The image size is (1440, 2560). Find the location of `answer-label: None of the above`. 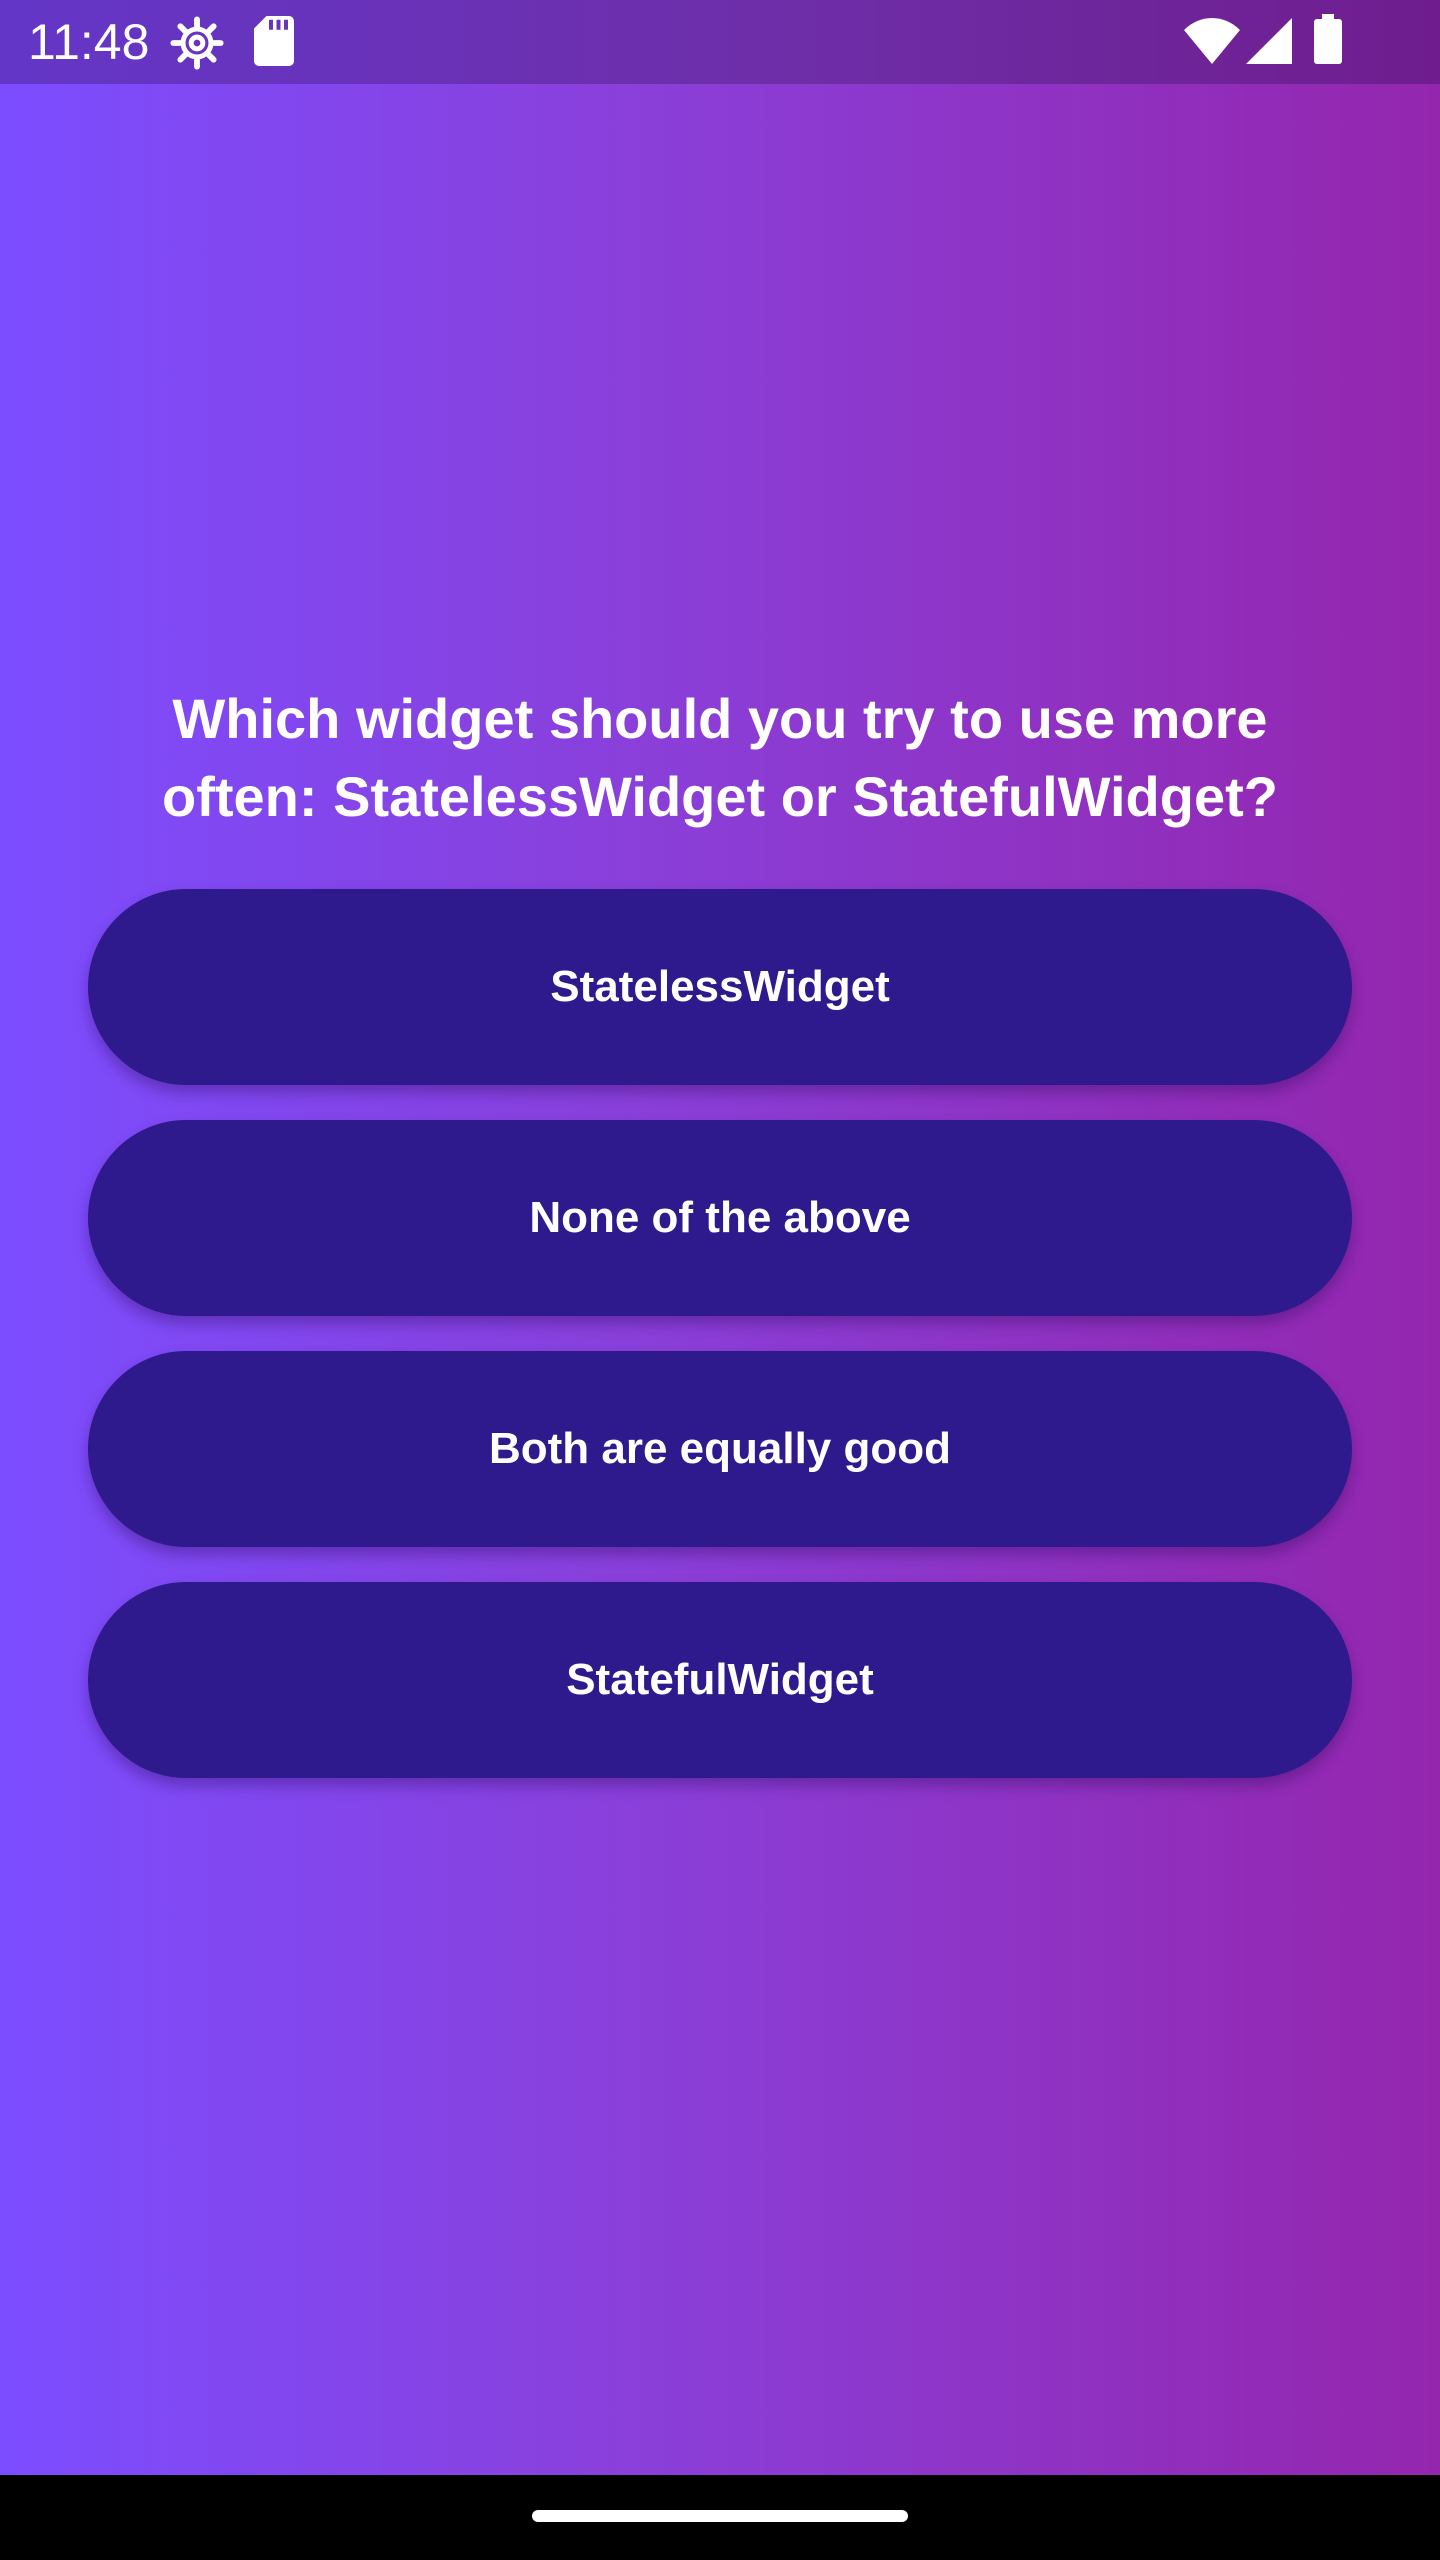

answer-label: None of the above is located at coordinates (720, 1217).